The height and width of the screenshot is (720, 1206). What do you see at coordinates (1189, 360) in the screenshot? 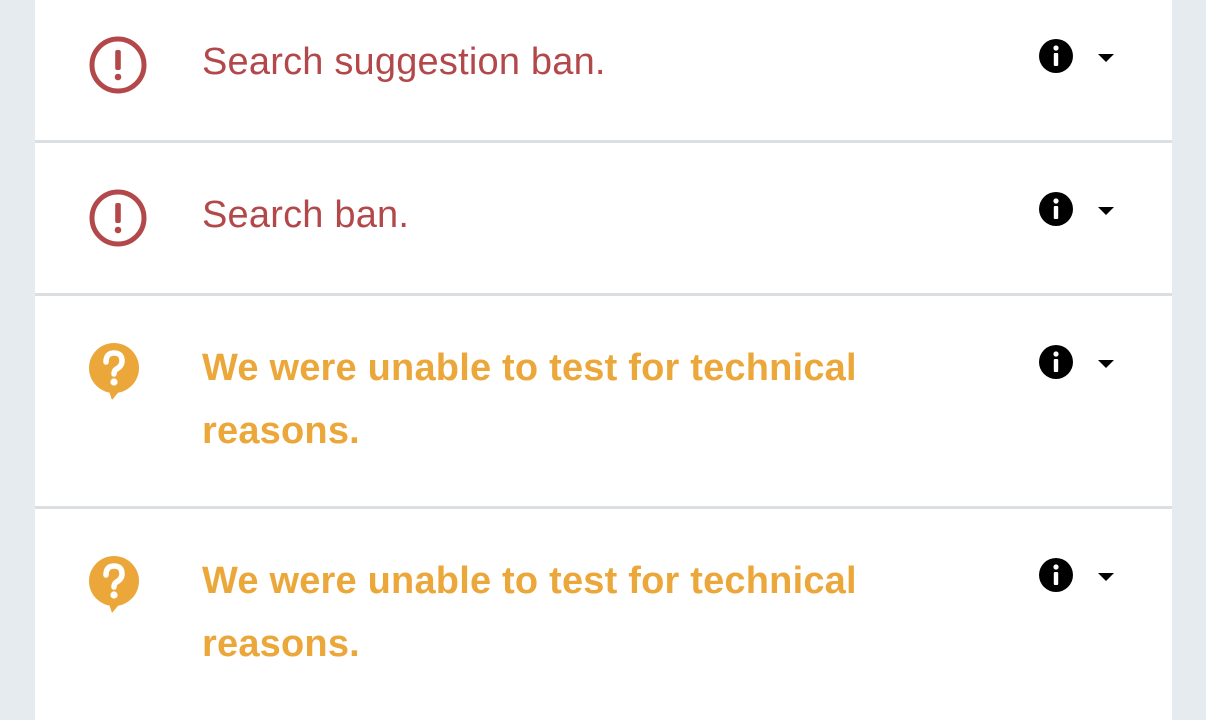
I see `page-background-edge` at bounding box center [1189, 360].